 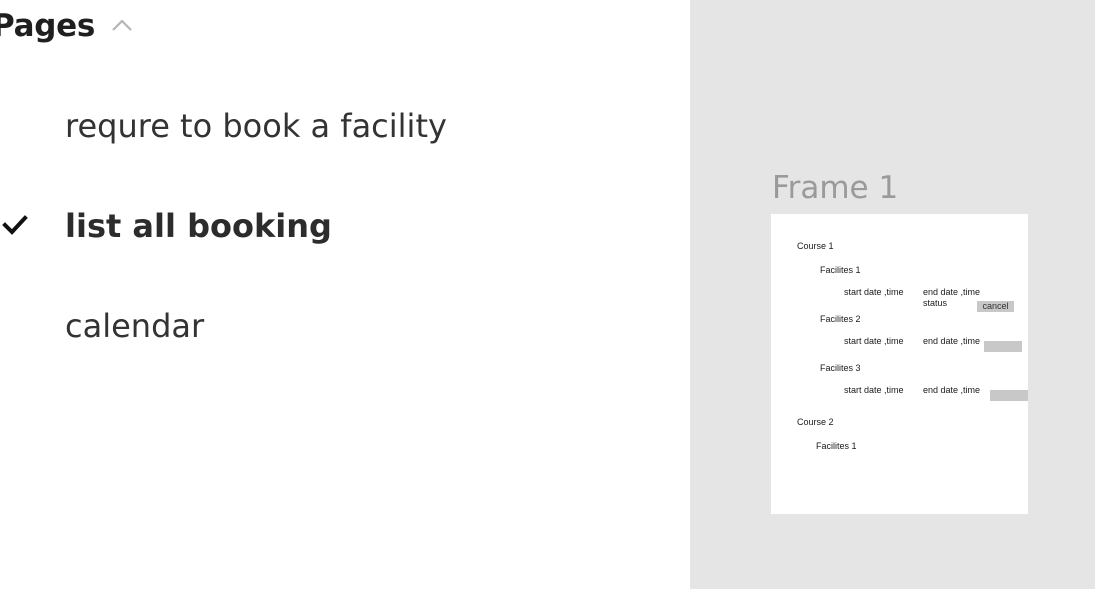 What do you see at coordinates (320, 326) in the screenshot?
I see `page-item-calendar: calendar` at bounding box center [320, 326].